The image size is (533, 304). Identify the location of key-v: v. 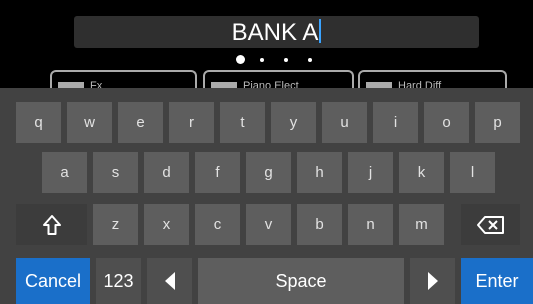
(268, 224).